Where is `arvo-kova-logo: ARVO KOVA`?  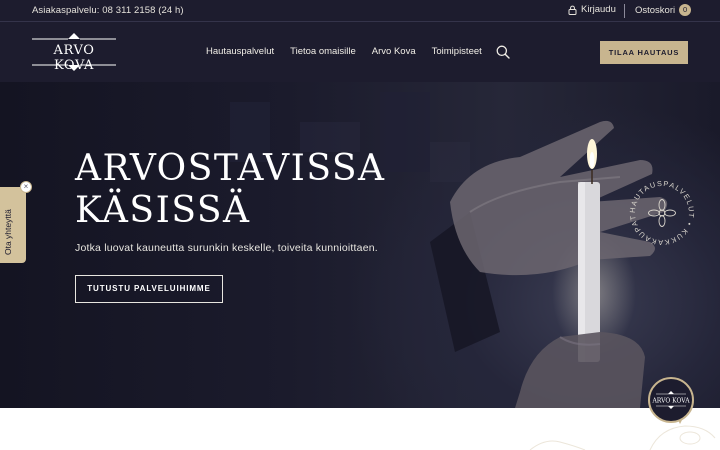 arvo-kova-logo: ARVO KOVA is located at coordinates (74, 52).